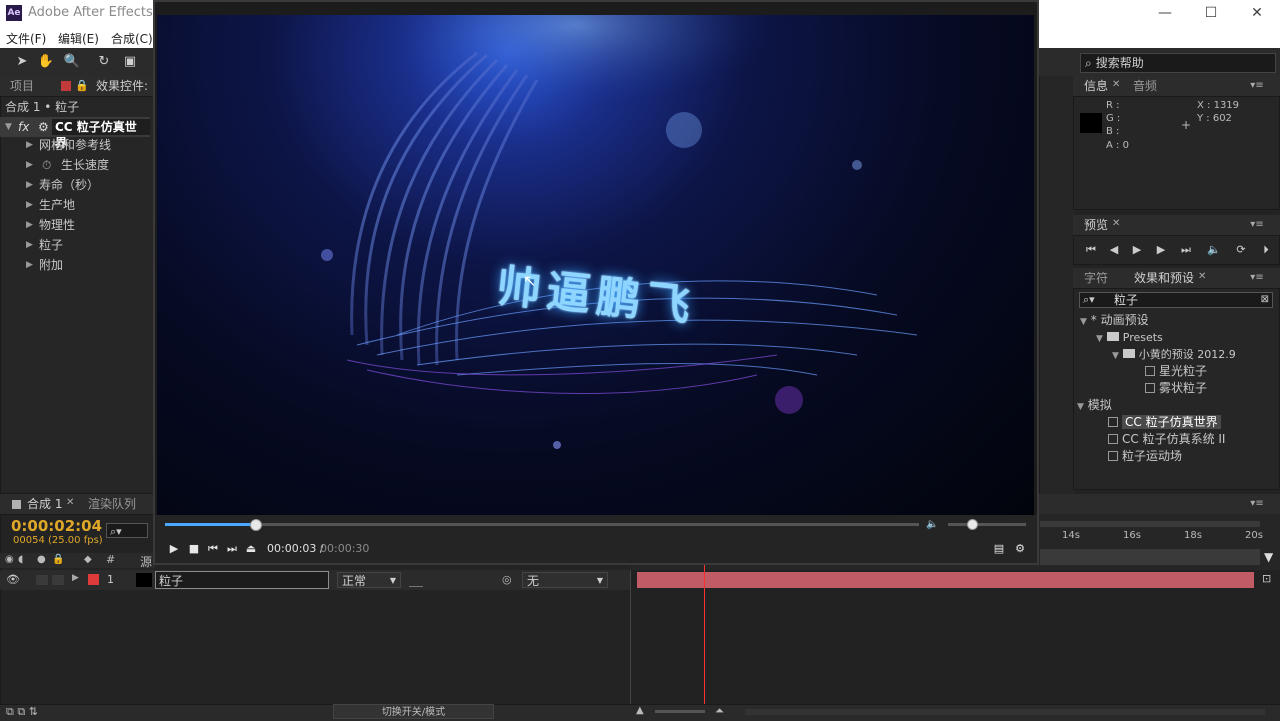  I want to click on tab-audio: 音频, so click(1145, 86).